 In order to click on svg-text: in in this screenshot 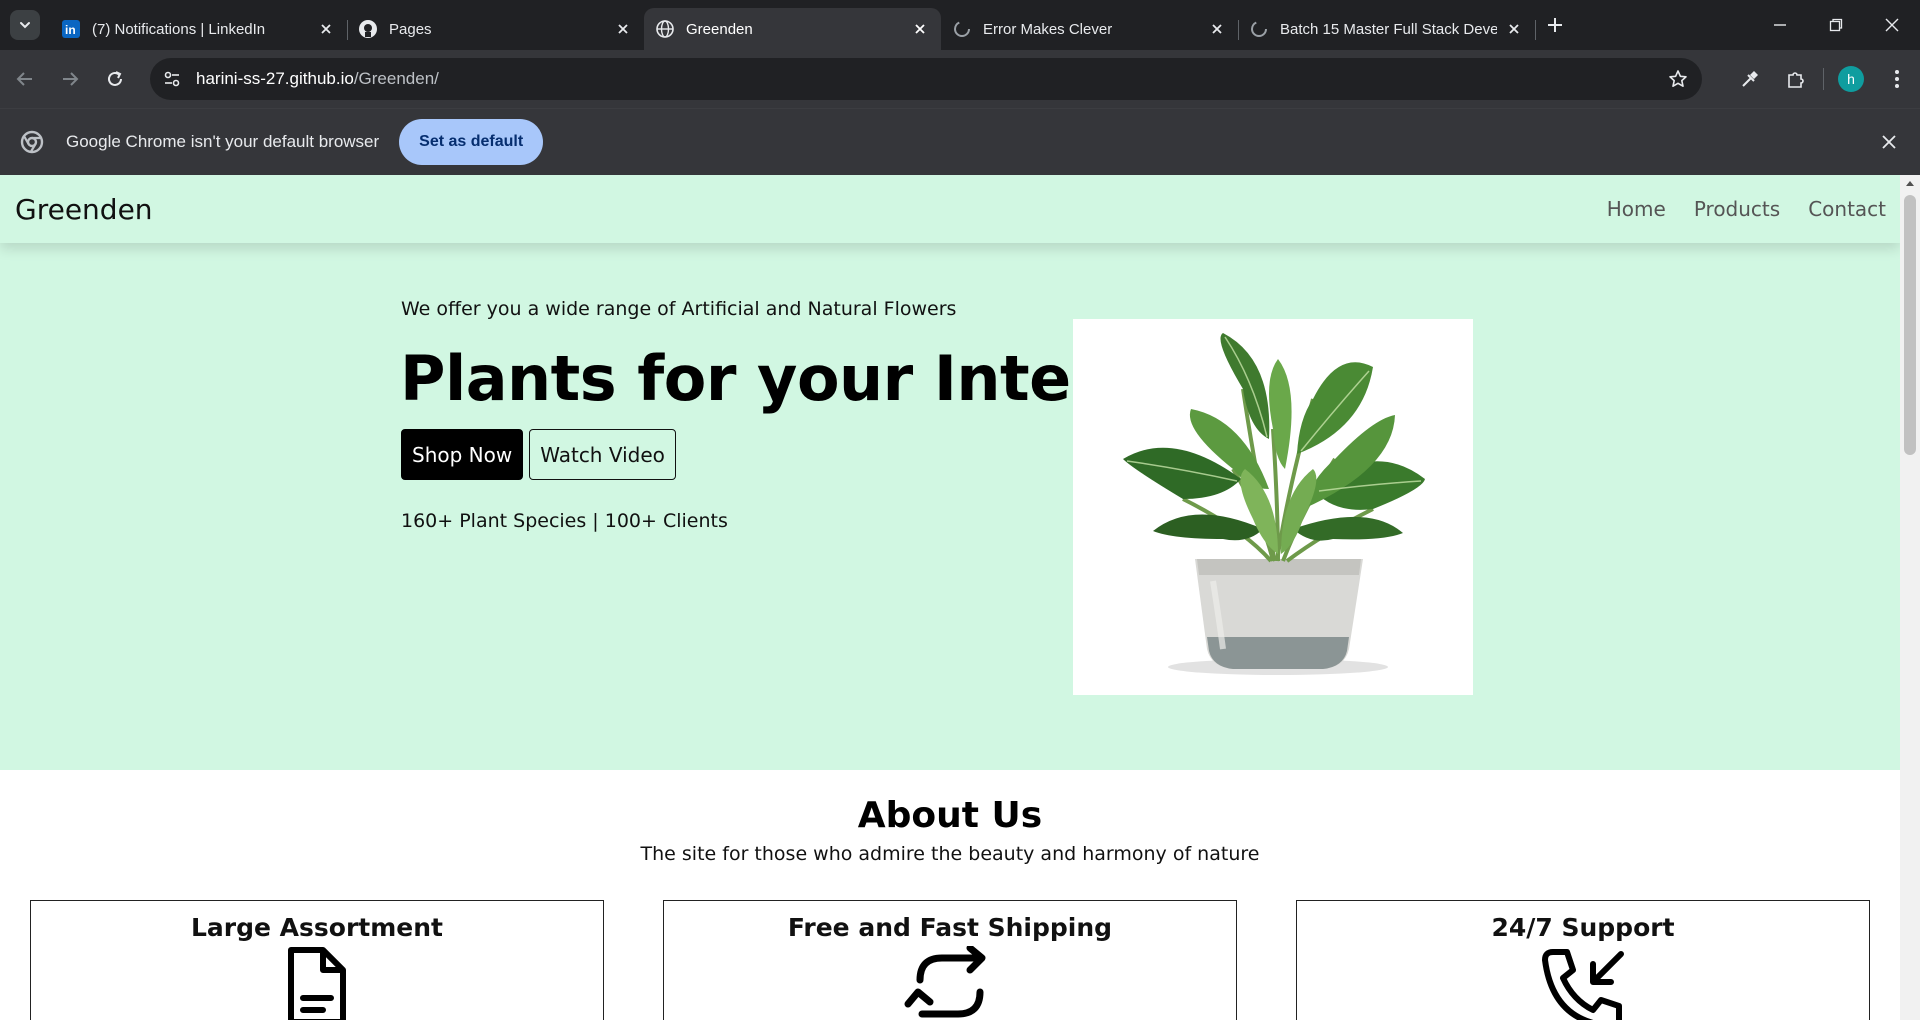, I will do `click(70, 30)`.